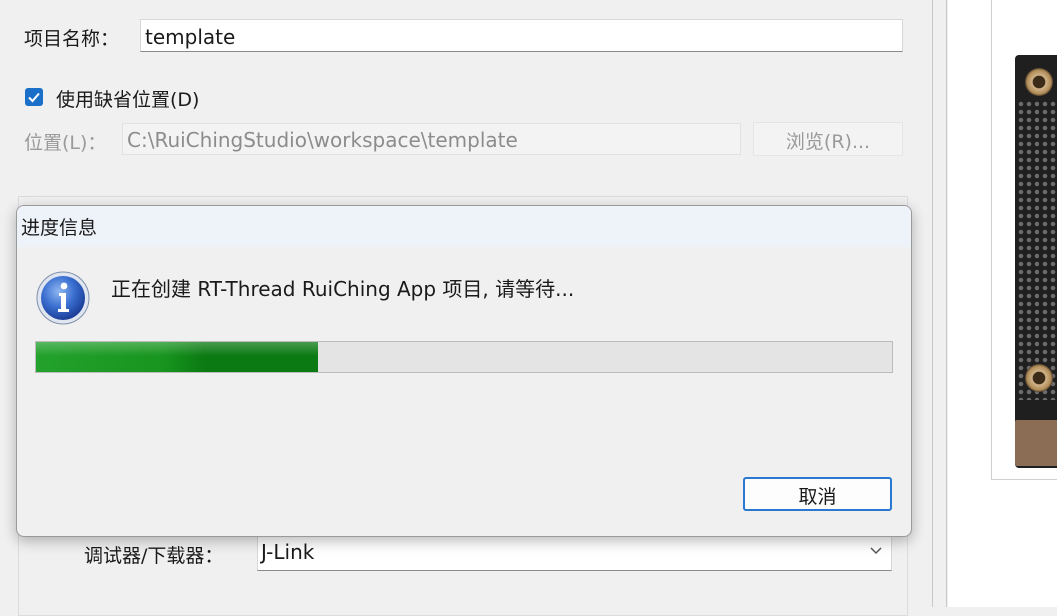 Image resolution: width=1057 pixels, height=616 pixels. What do you see at coordinates (521, 35) in the screenshot?
I see `project-name-input: template` at bounding box center [521, 35].